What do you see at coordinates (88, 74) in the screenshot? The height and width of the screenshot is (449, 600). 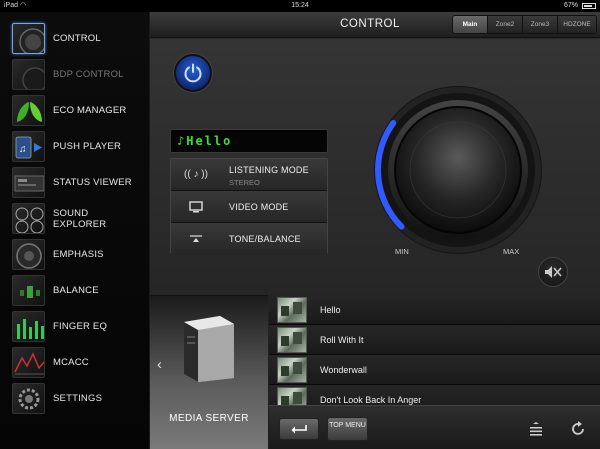 I see `sidebar-item-label: BDP CONTROL` at bounding box center [88, 74].